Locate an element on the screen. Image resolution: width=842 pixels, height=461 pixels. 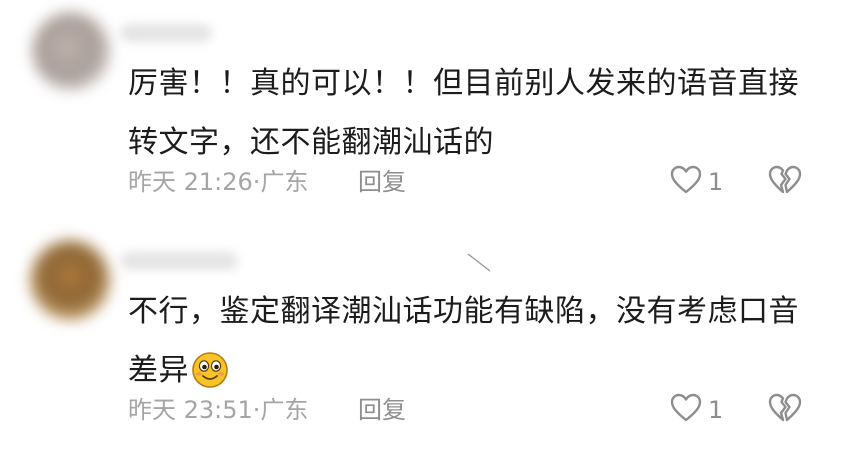
comment-text-line: 差异 is located at coordinates (158, 370).